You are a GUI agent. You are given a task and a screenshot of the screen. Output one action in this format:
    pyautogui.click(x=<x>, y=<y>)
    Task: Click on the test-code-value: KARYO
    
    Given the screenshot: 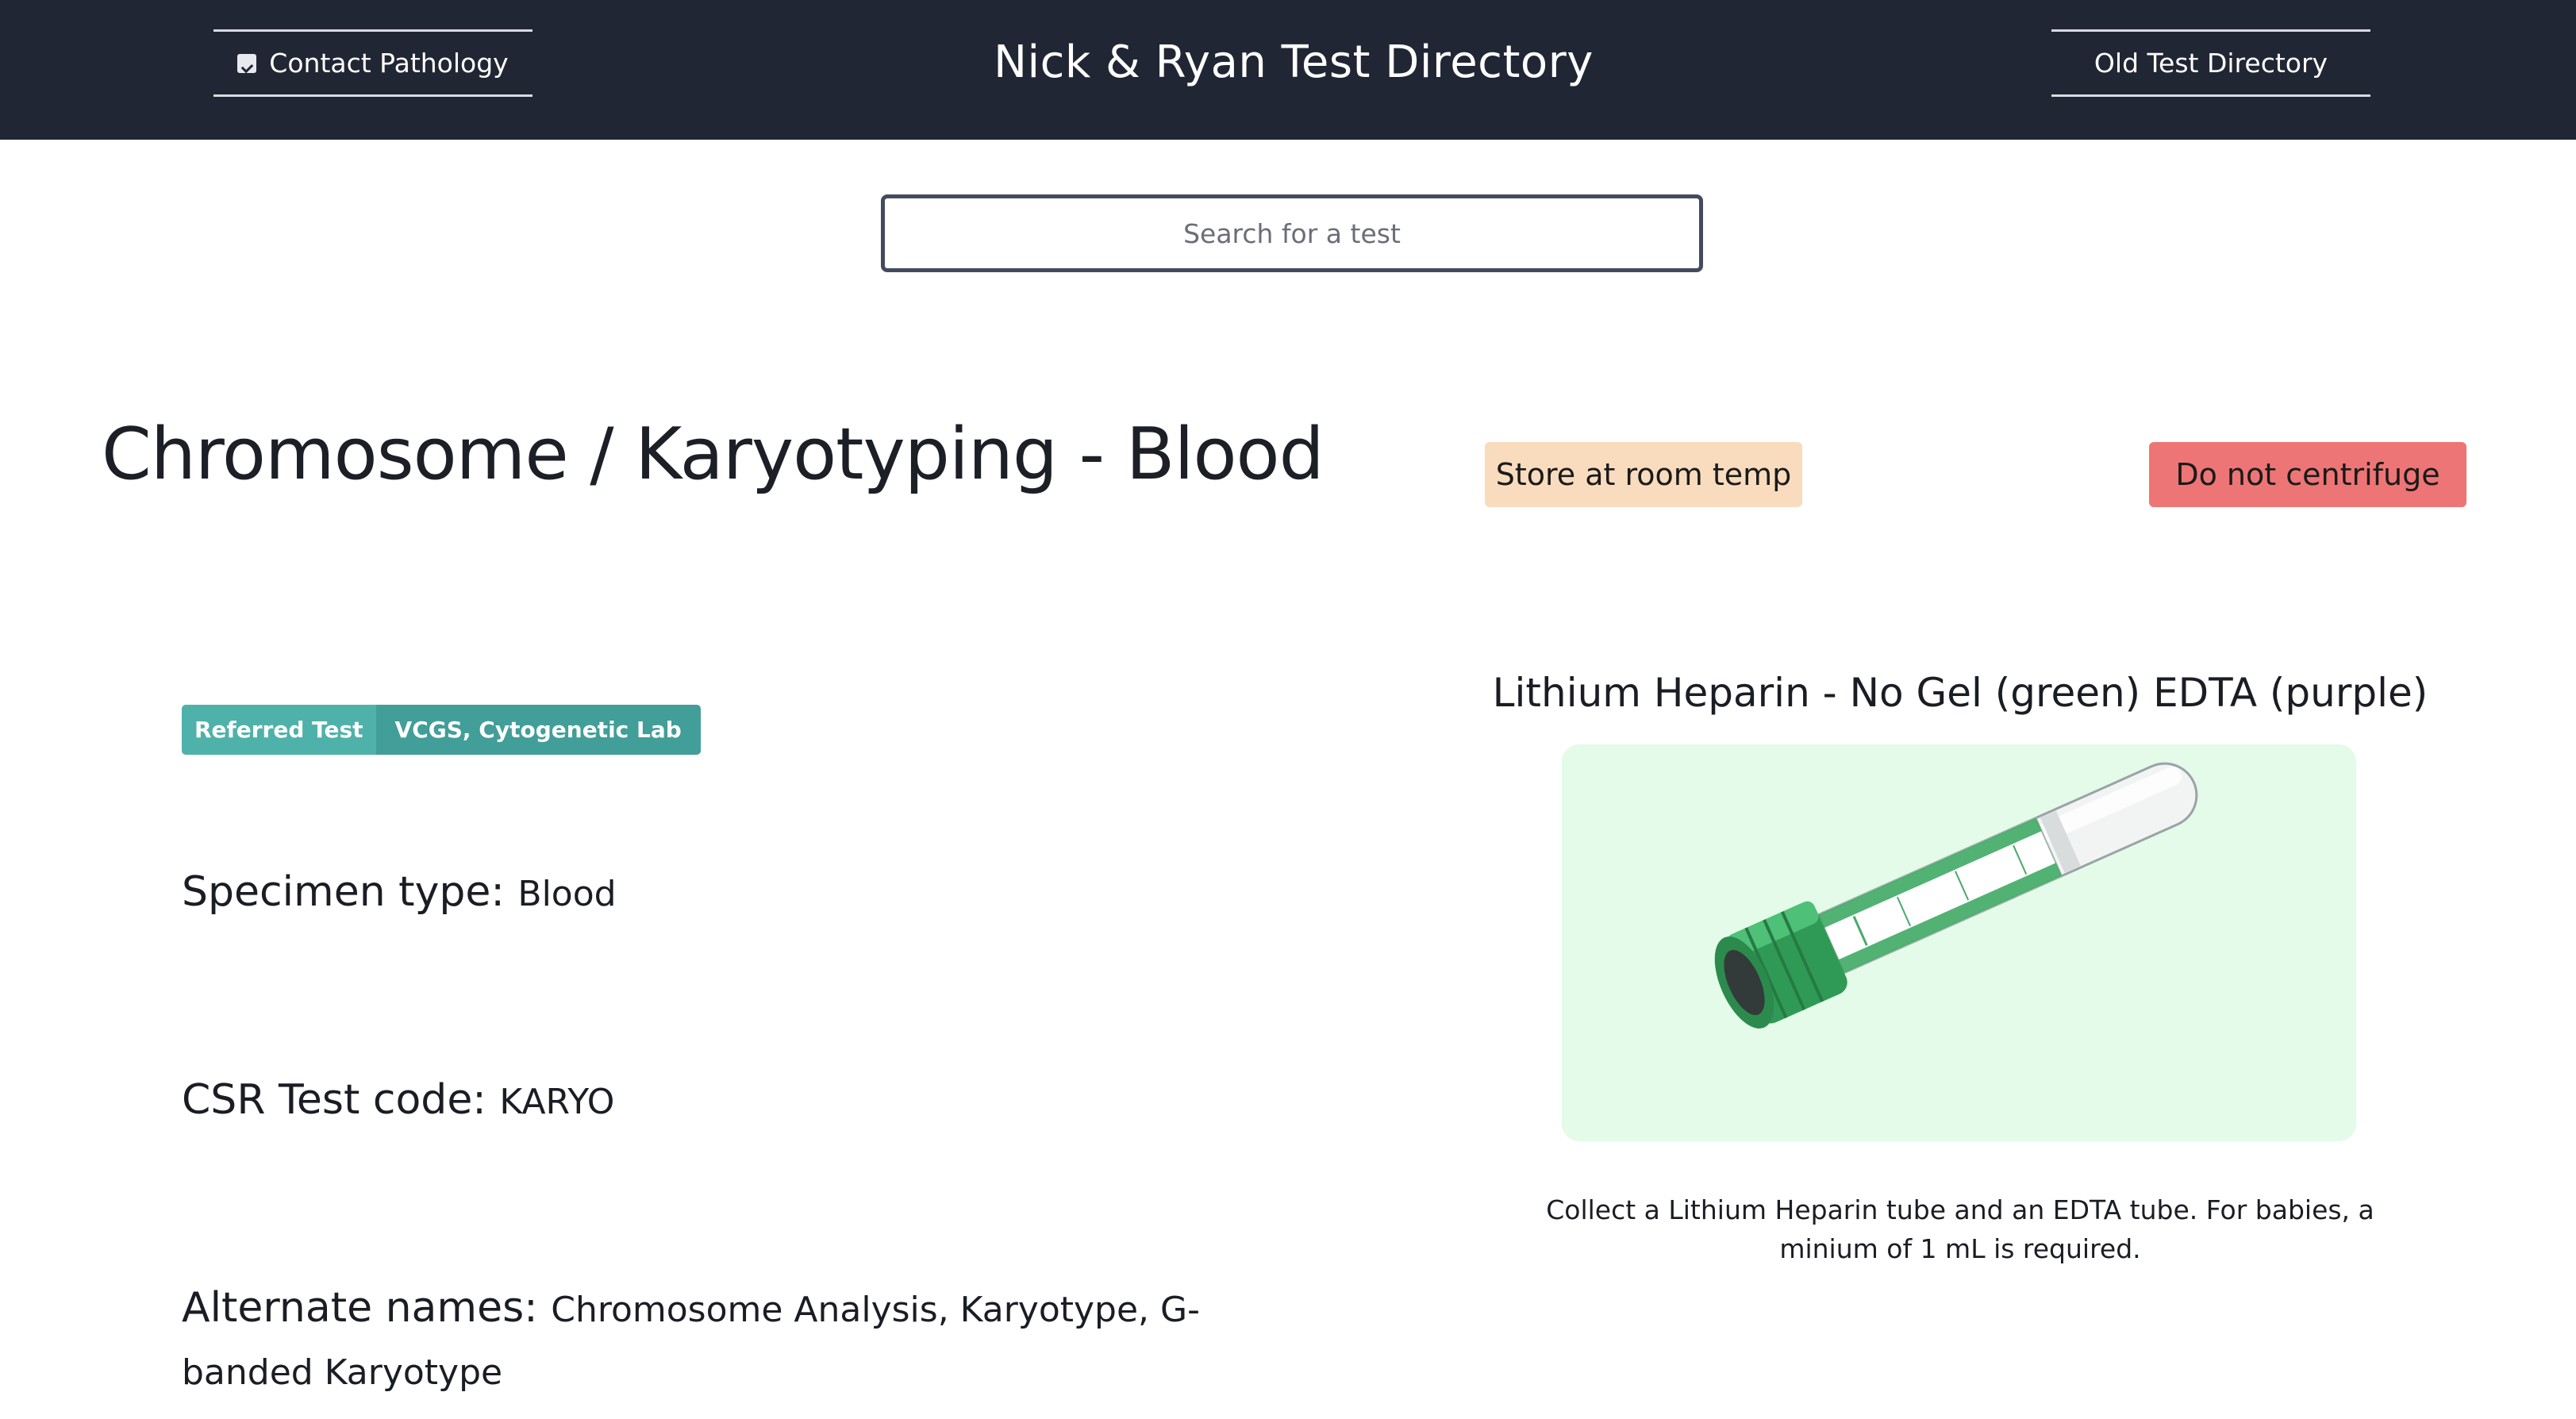 What is the action you would take?
    pyautogui.click(x=557, y=1102)
    